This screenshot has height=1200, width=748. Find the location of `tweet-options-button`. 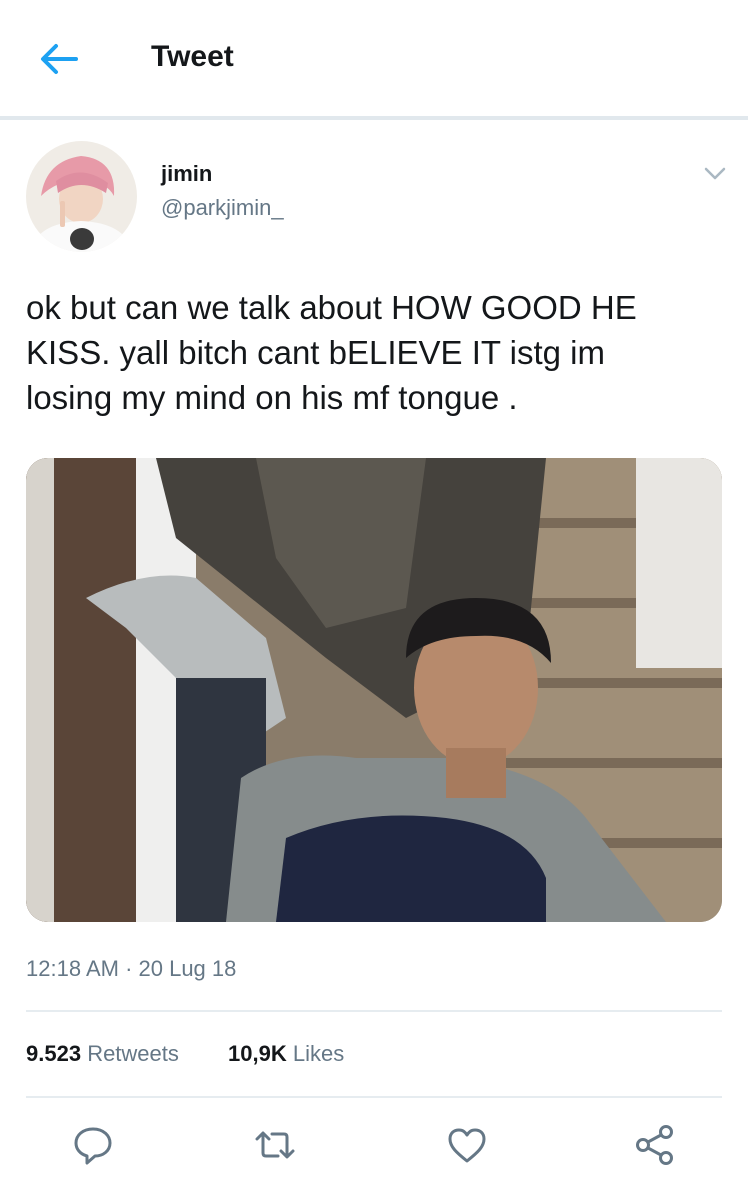

tweet-options-button is located at coordinates (715, 173).